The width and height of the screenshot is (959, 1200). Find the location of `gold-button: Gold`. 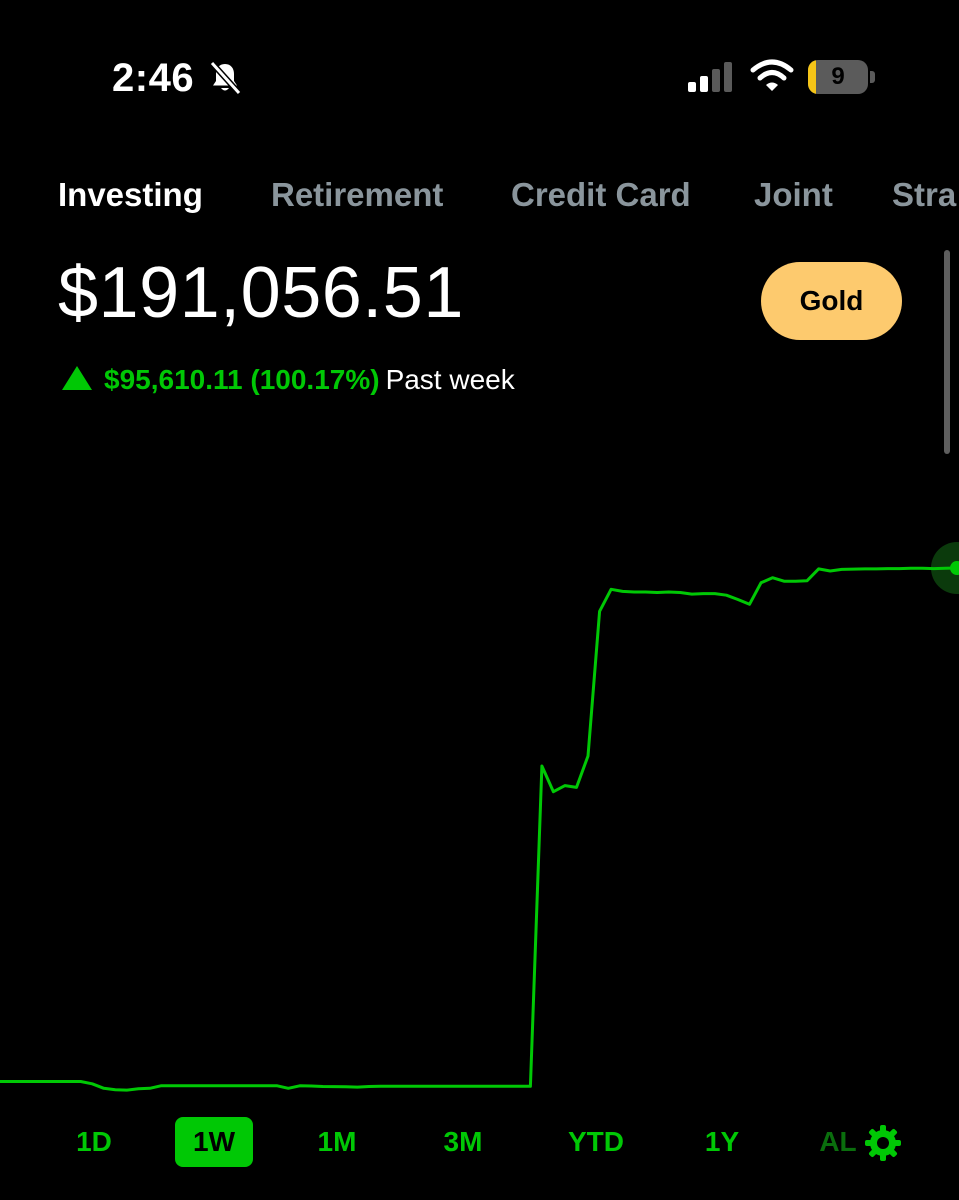

gold-button: Gold is located at coordinates (831, 301).